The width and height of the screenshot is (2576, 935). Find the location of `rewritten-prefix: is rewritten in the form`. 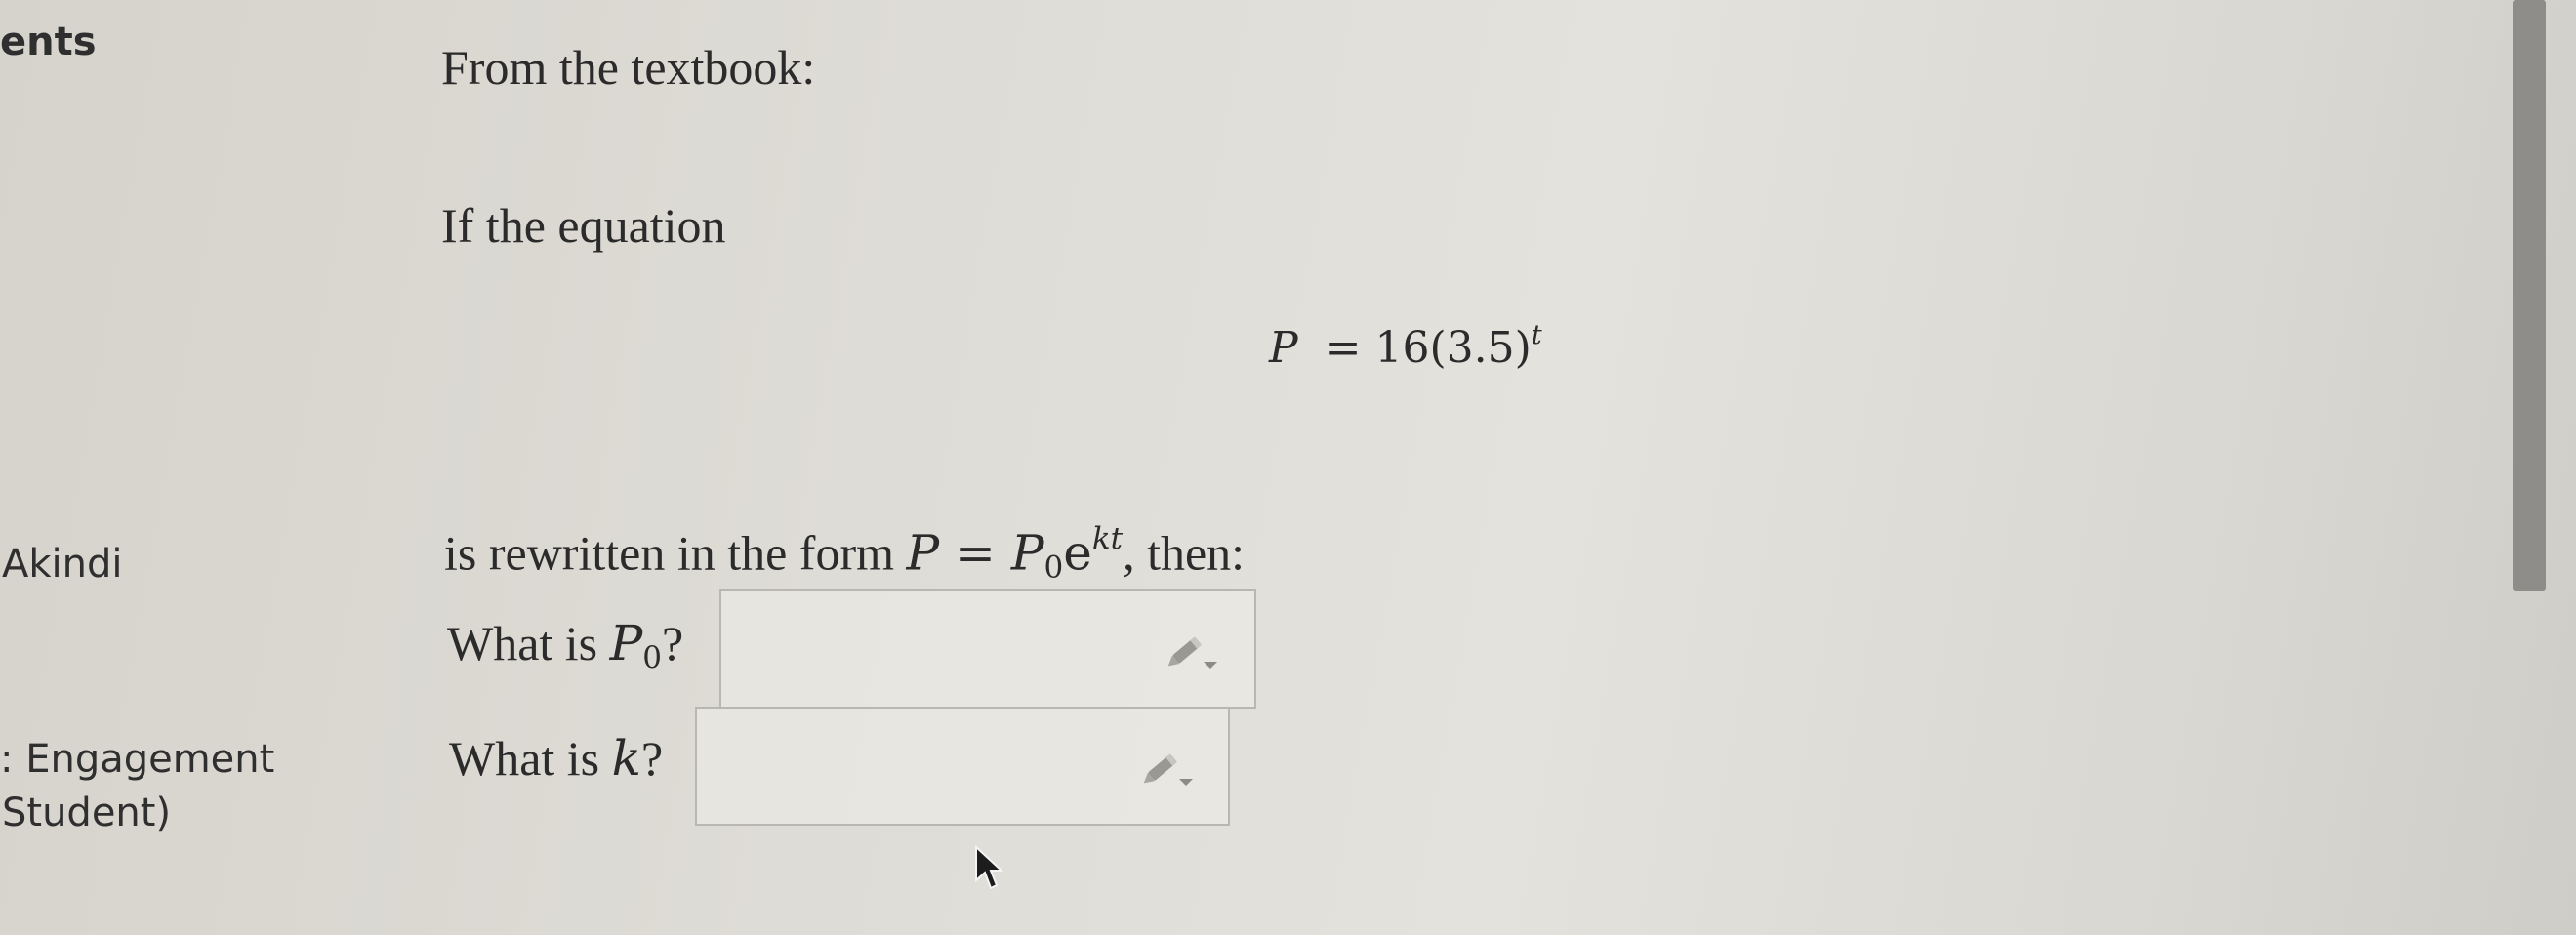

rewritten-prefix: is rewritten in the form is located at coordinates (675, 553).